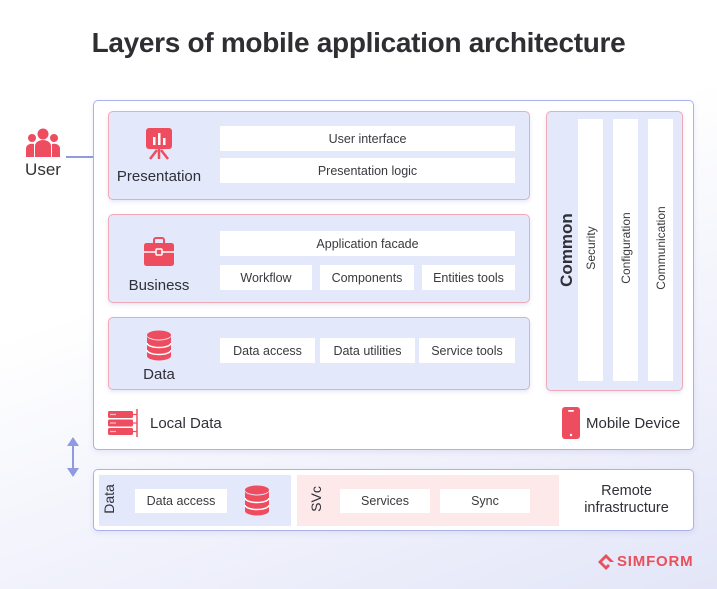  I want to click on remote-svc-label: SVc, so click(316, 499).